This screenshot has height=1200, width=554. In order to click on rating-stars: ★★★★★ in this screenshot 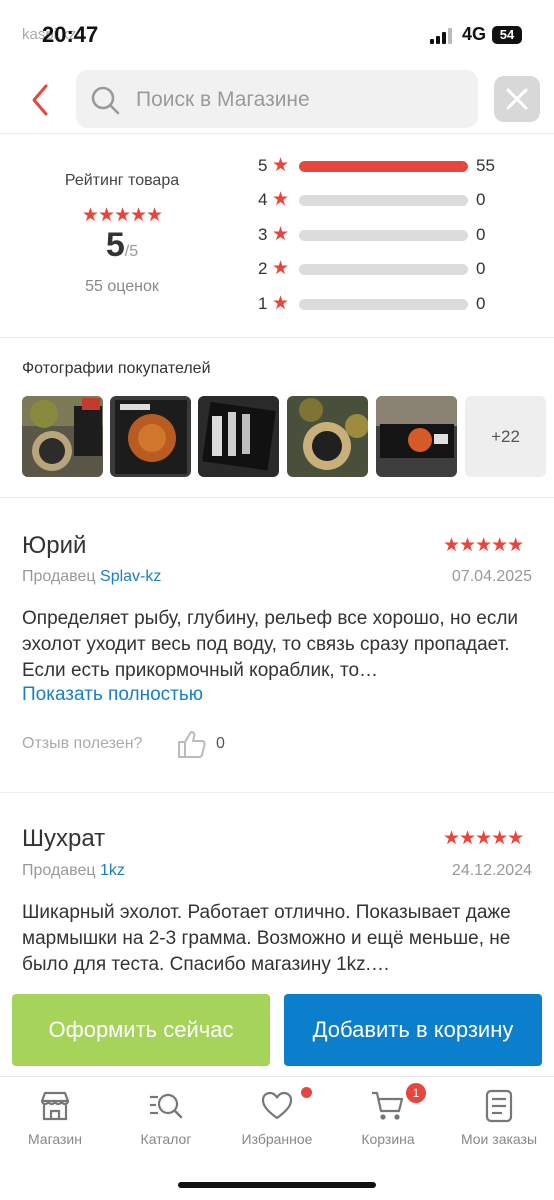, I will do `click(122, 215)`.